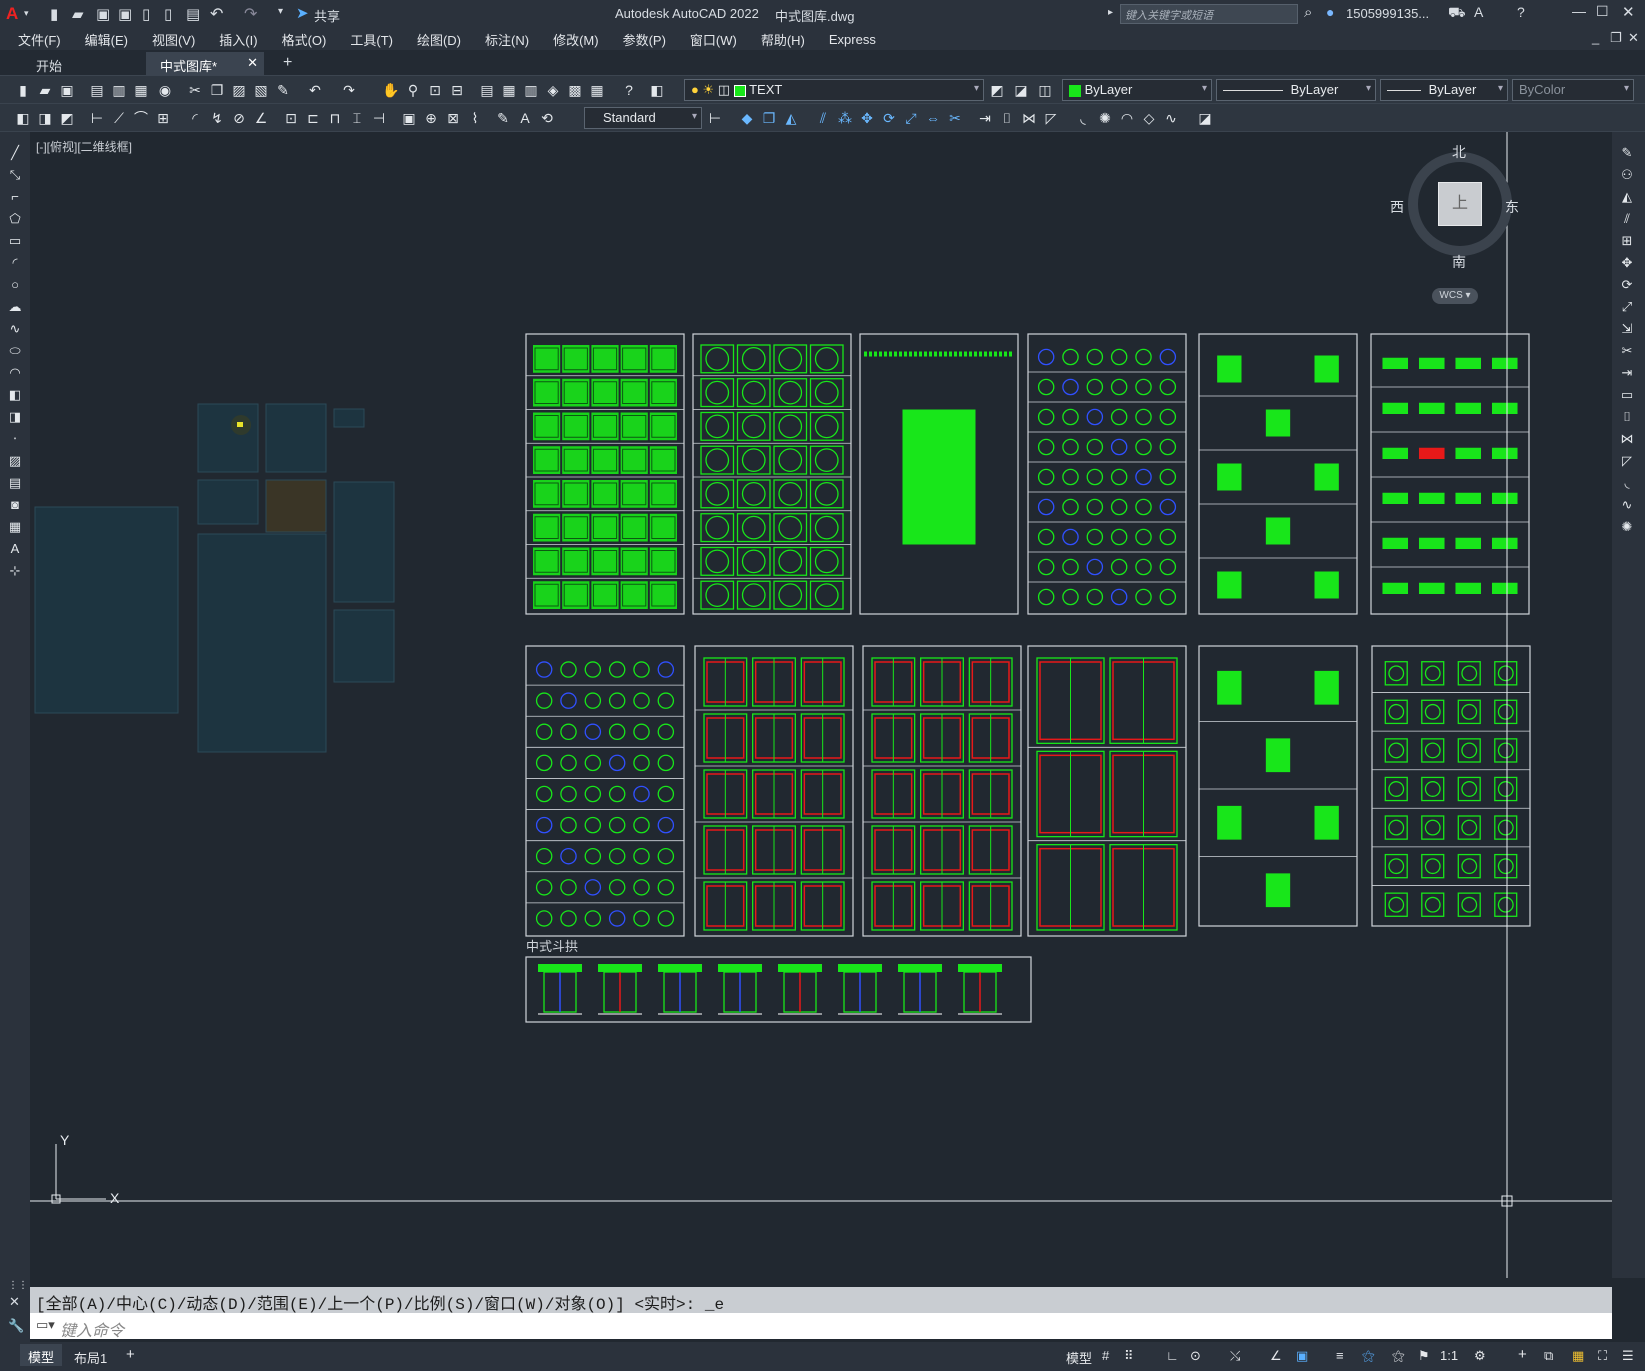  Describe the element at coordinates (250, 14) in the screenshot. I see `redo-icon: ↷` at that location.